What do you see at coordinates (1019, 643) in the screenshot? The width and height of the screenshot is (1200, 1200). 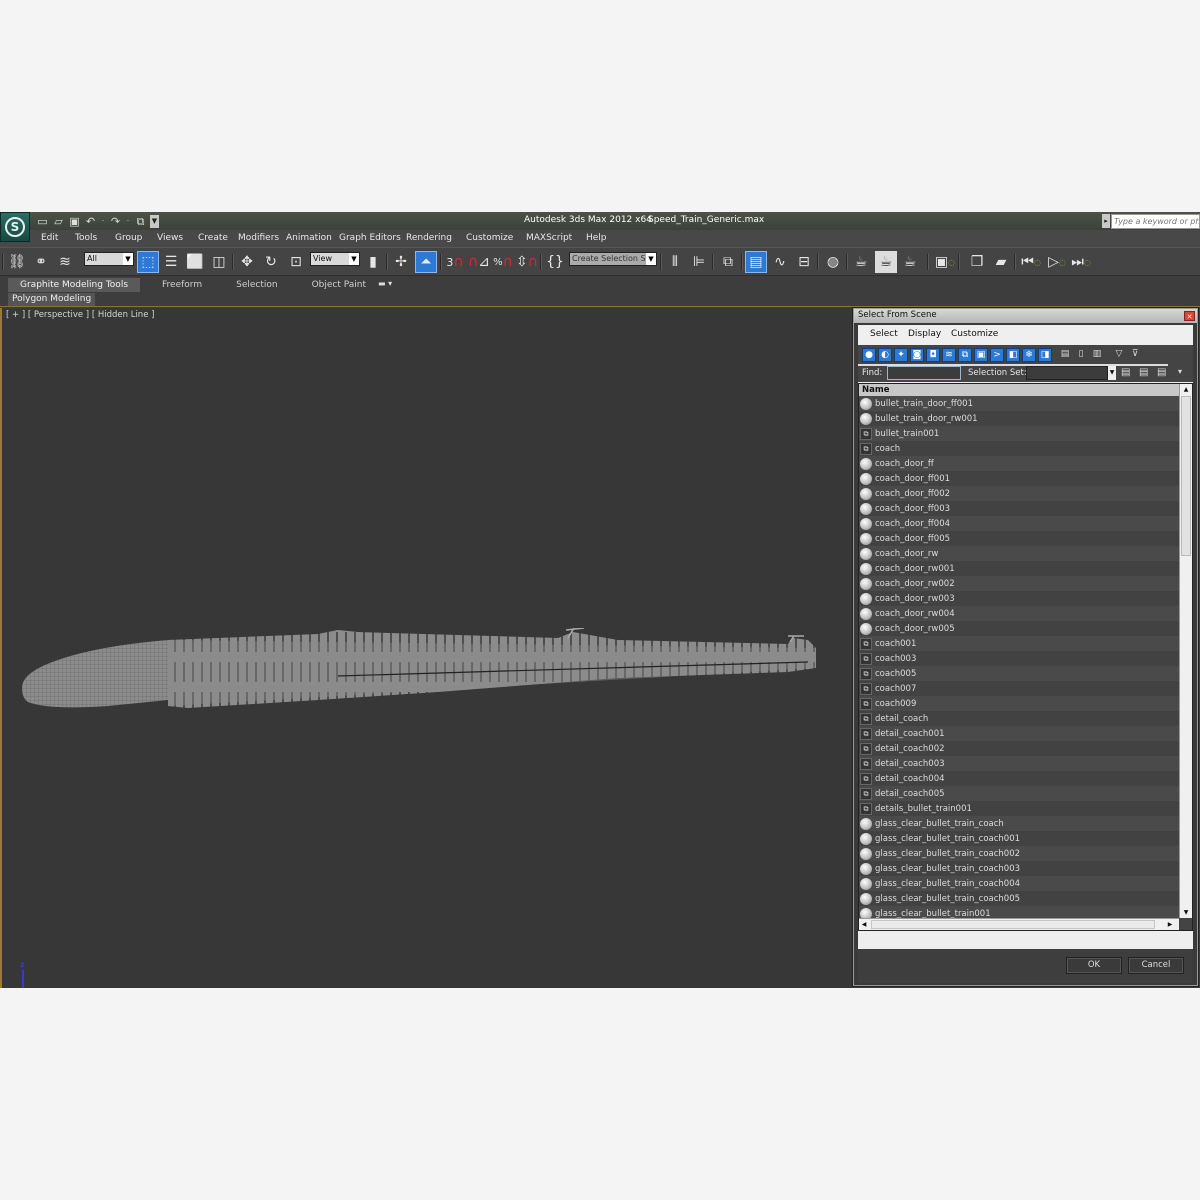 I see `list-item: ⧉ coach001` at bounding box center [1019, 643].